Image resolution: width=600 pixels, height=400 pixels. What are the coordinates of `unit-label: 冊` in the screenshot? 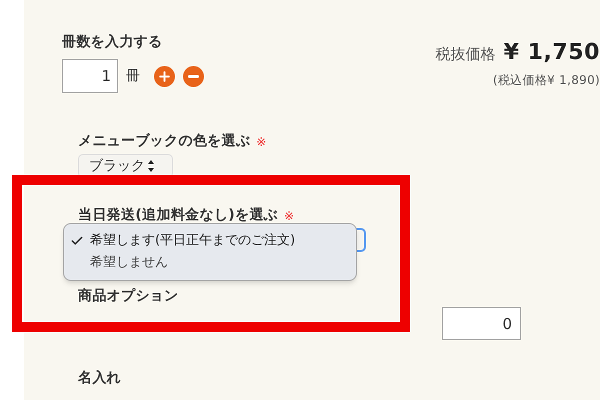 It's located at (133, 76).